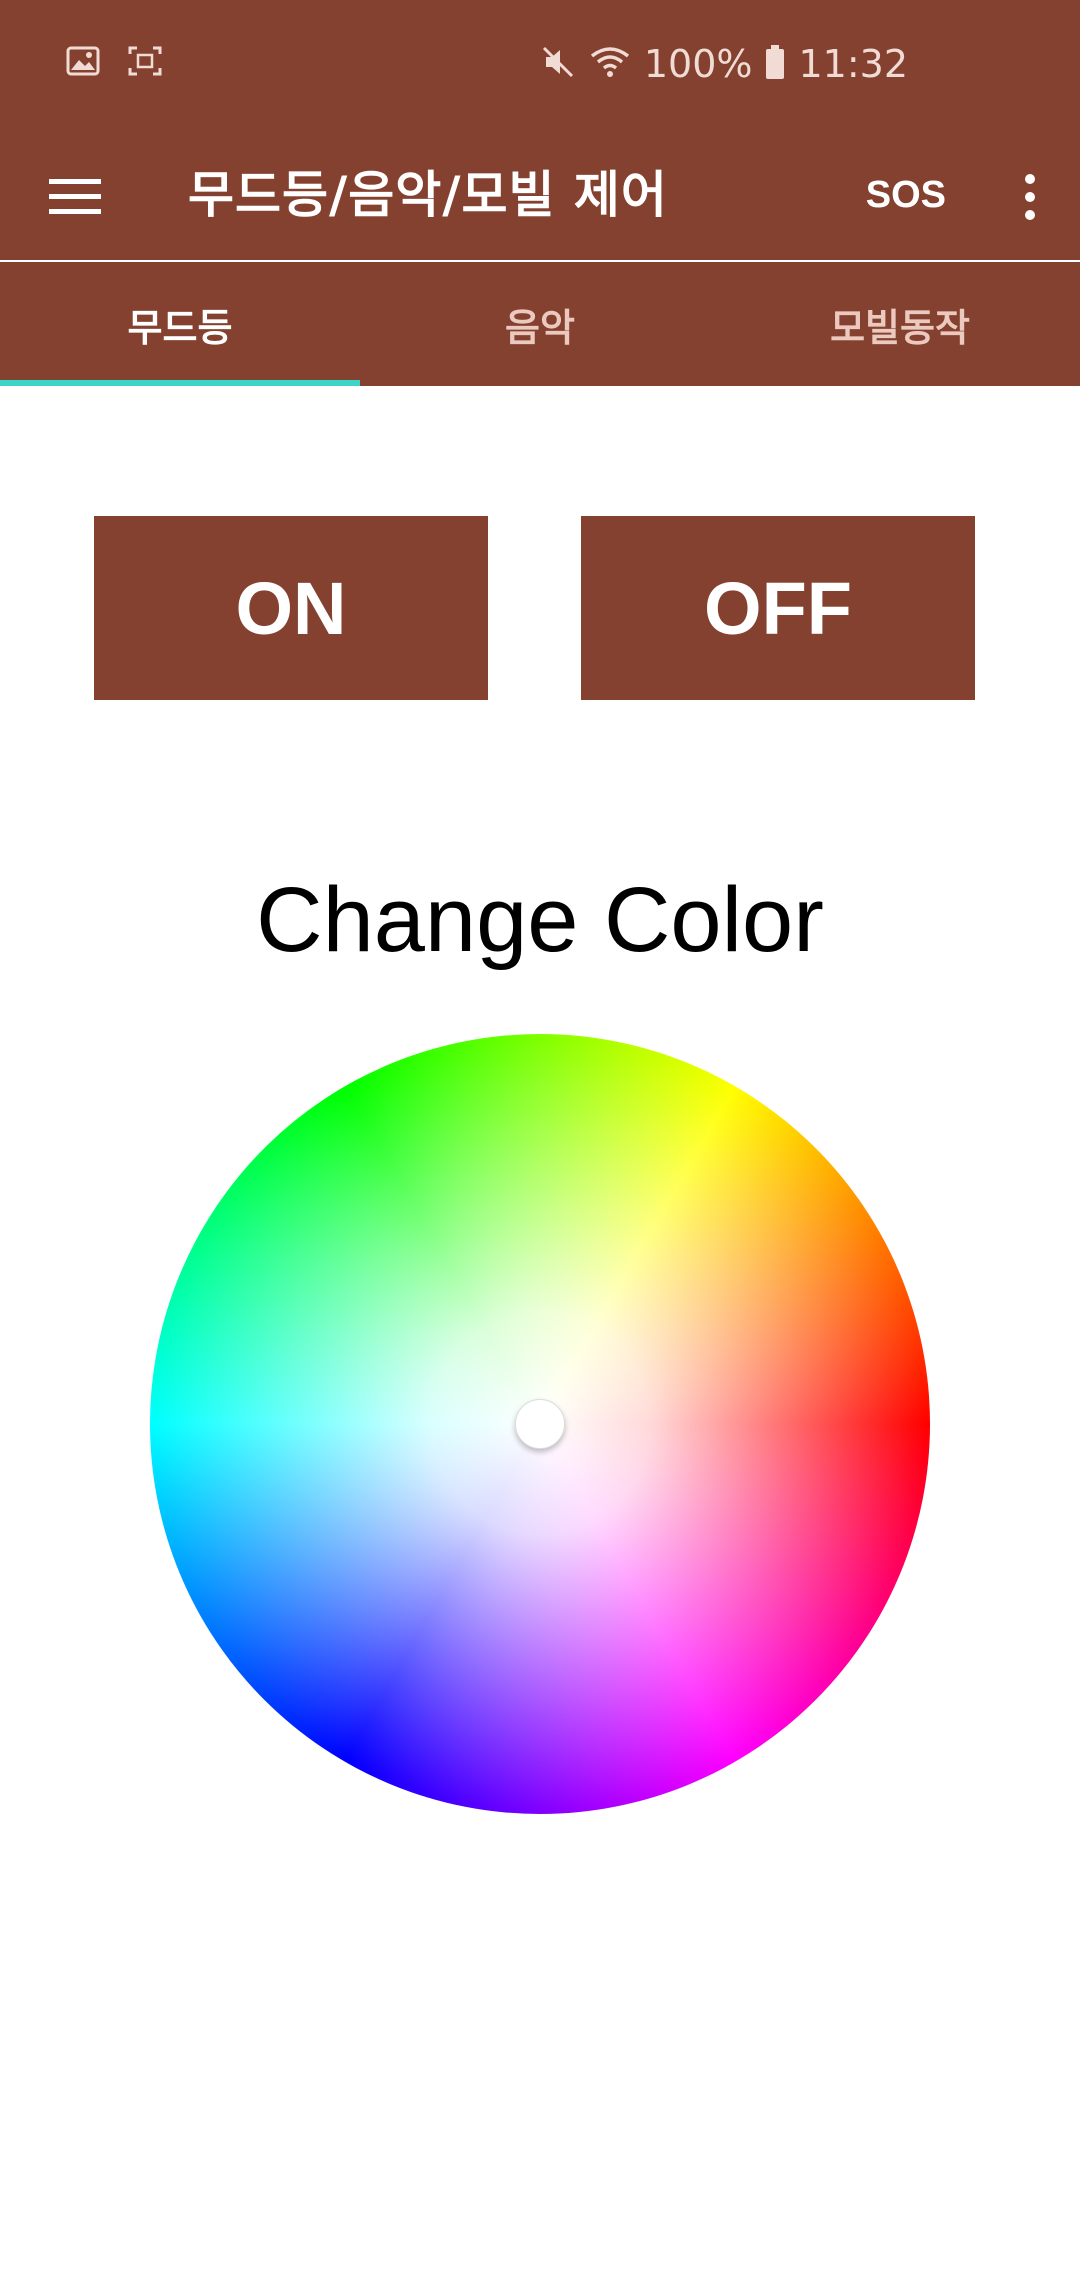 Image resolution: width=1080 pixels, height=2280 pixels. I want to click on app-bar: 무드등/음악/모빌 제어 SOS, so click(540, 196).